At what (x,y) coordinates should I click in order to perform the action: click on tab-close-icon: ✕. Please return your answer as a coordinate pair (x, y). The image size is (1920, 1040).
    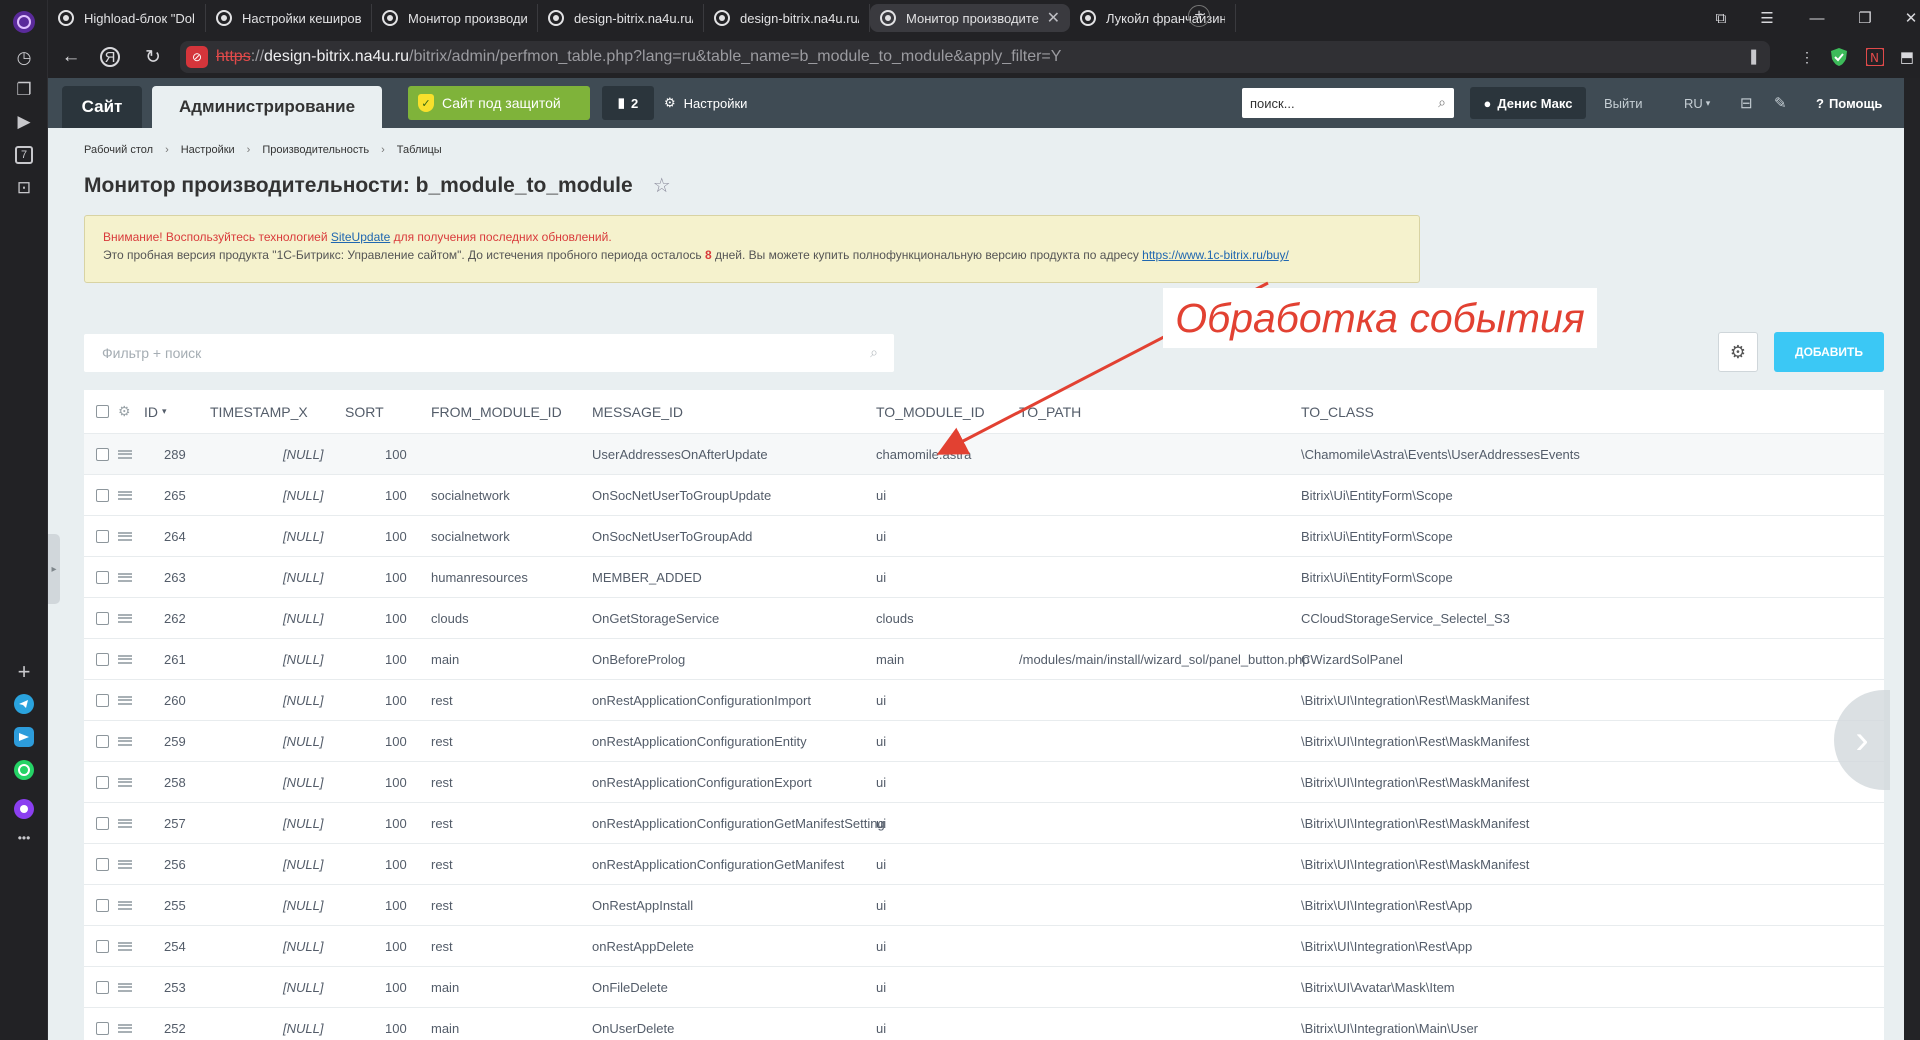
    Looking at the image, I should click on (1053, 18).